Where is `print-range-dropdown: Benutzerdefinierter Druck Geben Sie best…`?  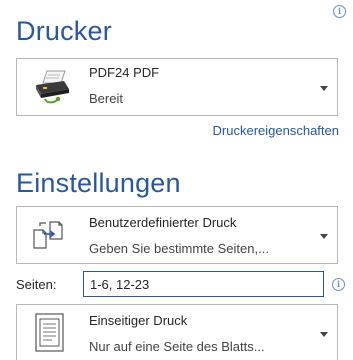 print-range-dropdown: Benutzerdefinierter Druck Geben Sie best… is located at coordinates (177, 235).